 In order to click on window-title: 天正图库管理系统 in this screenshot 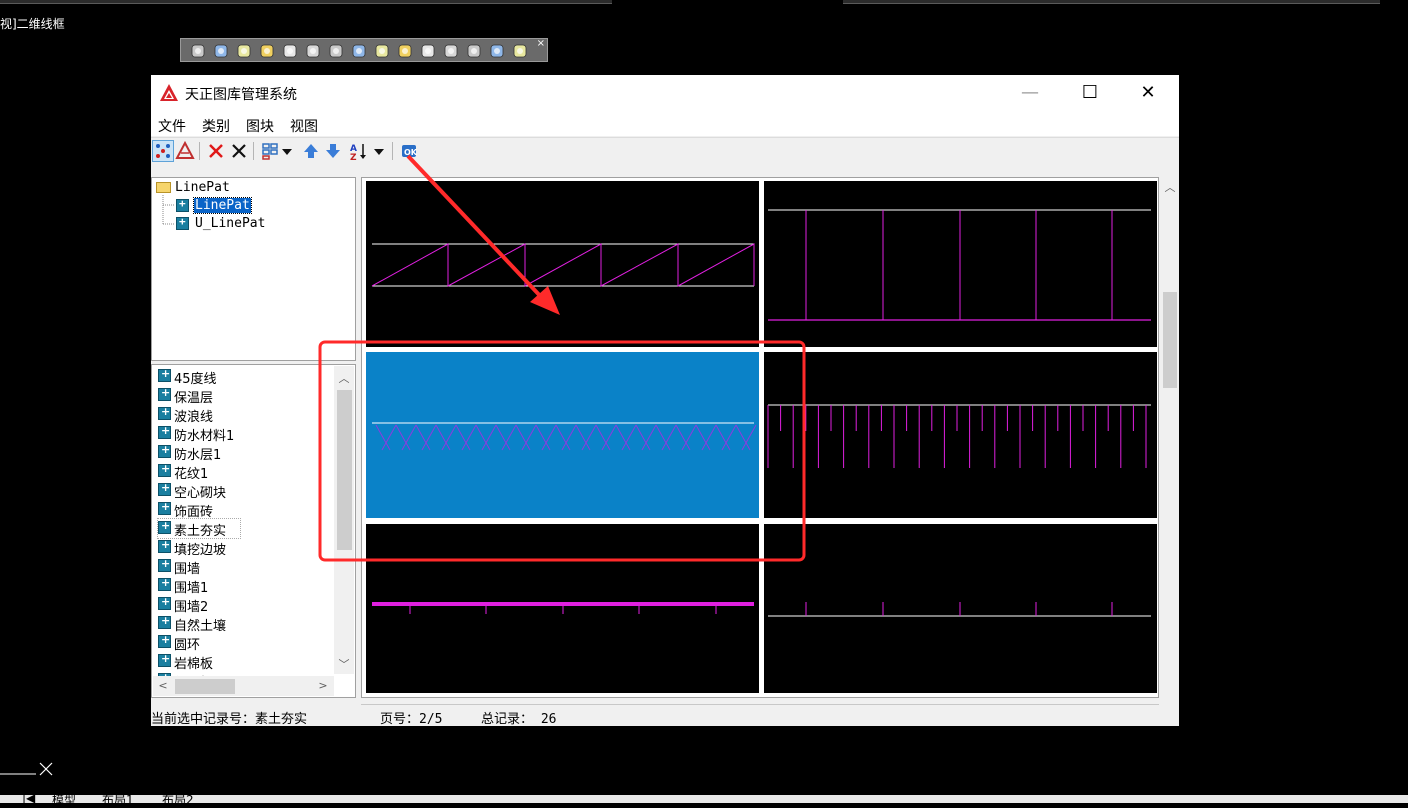, I will do `click(241, 95)`.